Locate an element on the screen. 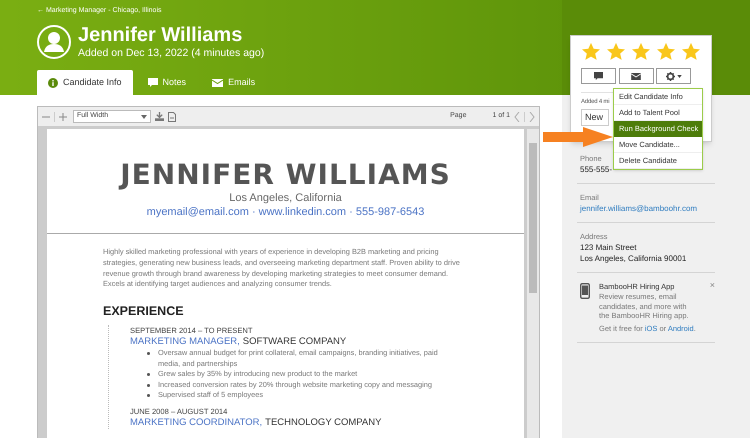 Image resolution: width=750 pixels, height=438 pixels. candidate-name: Jennifer Williams is located at coordinates (161, 35).